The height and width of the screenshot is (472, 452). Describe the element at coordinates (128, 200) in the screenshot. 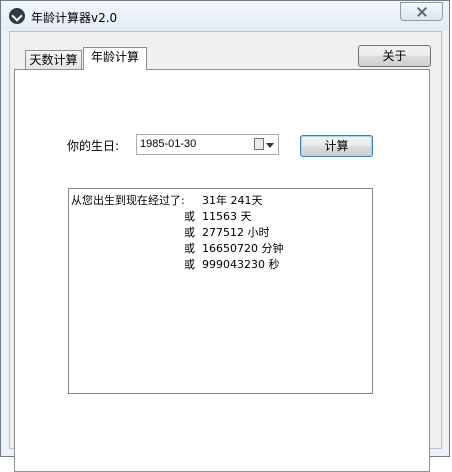

I see `result-prefix: 从您出生到现在经过了:` at that location.